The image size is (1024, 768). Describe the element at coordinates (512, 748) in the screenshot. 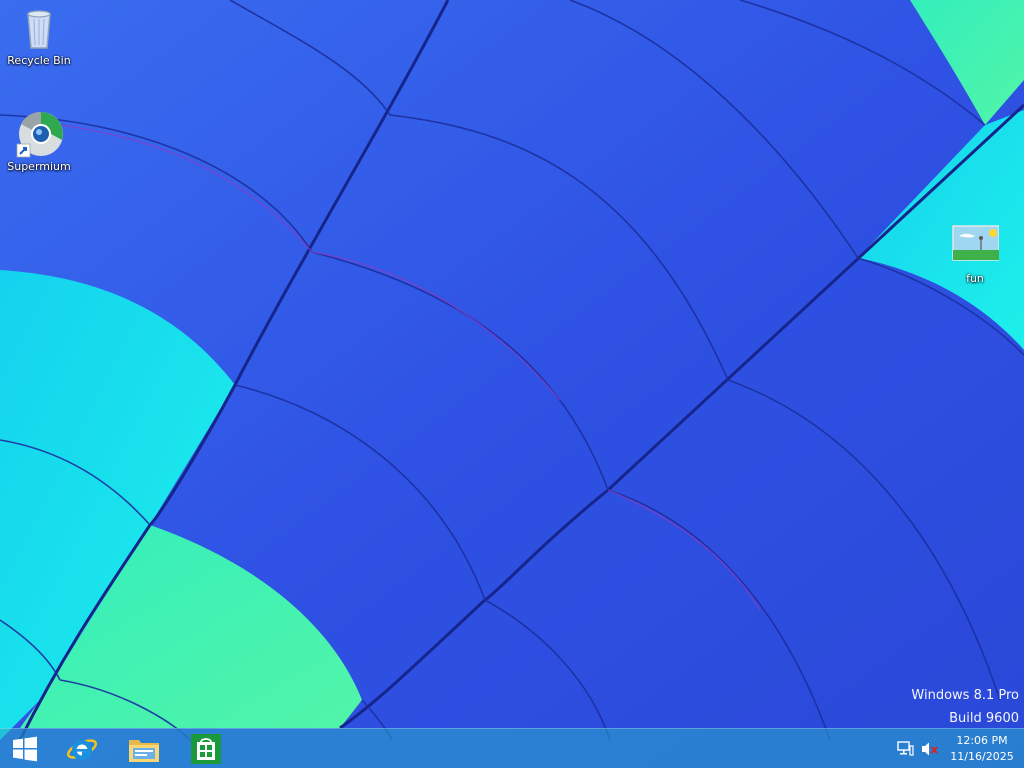

I see `taskbar: 12:06 PM 11/16/2025` at that location.